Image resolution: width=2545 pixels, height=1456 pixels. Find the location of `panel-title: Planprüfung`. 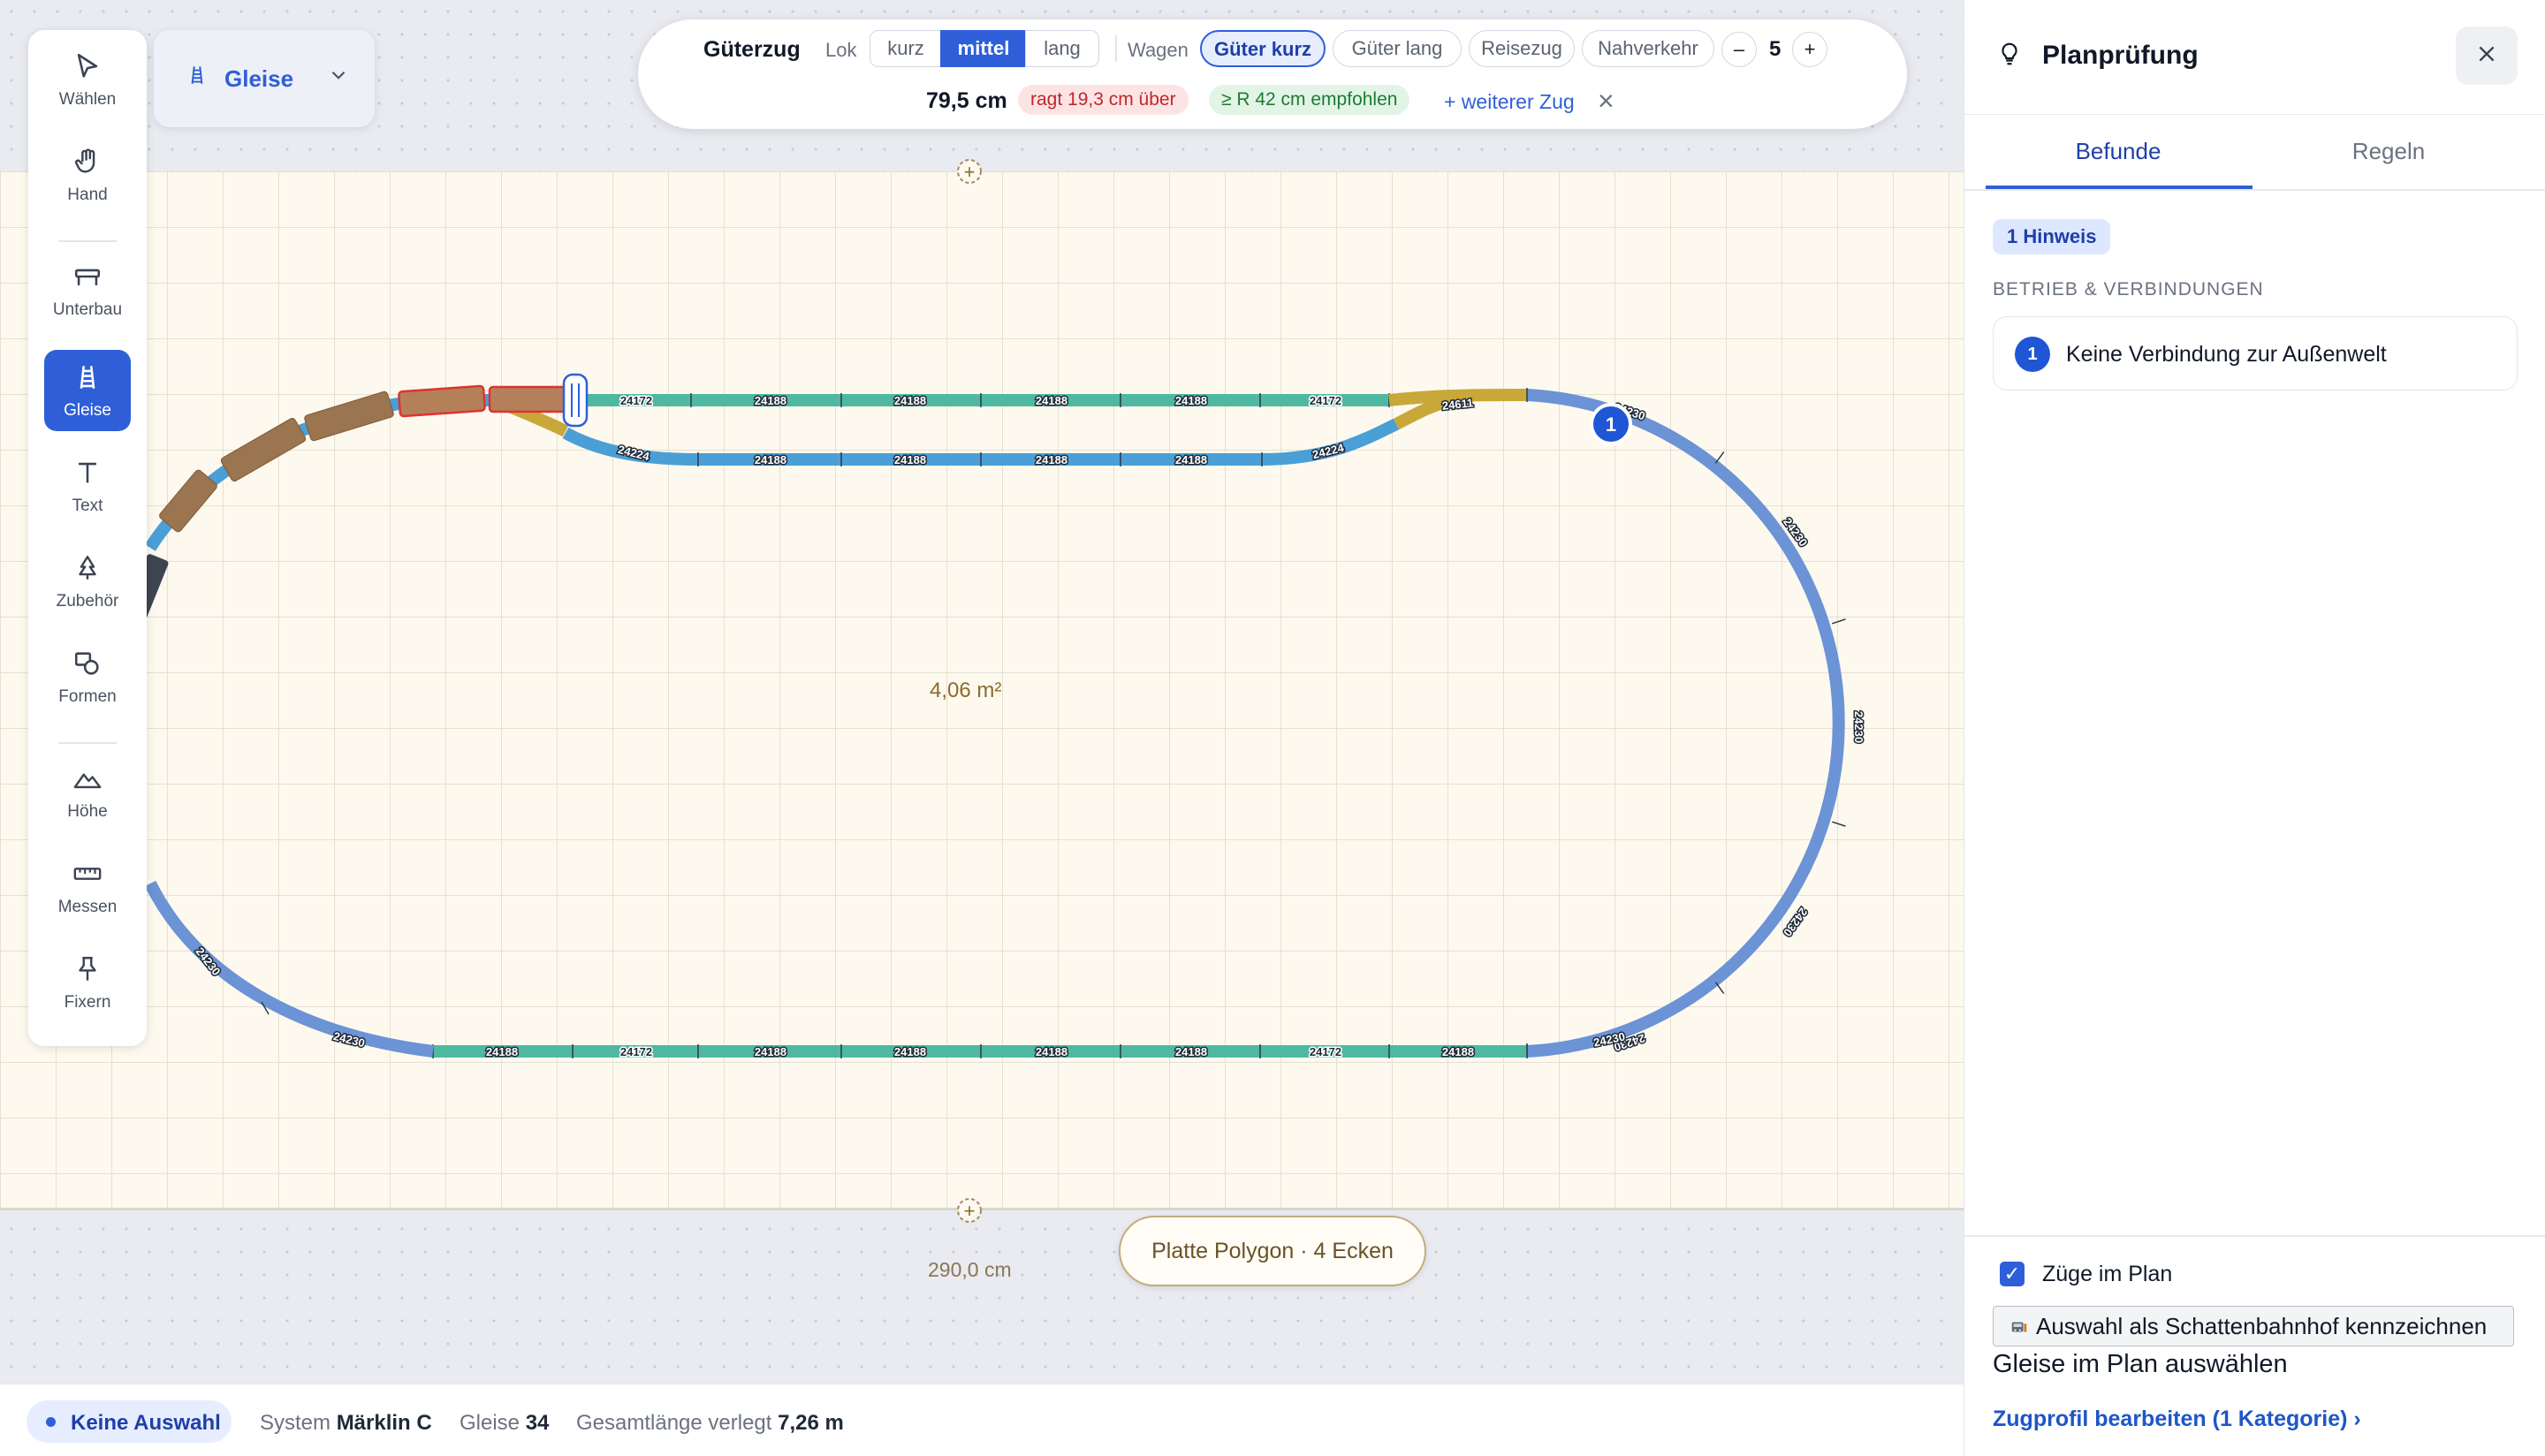

panel-title: Planprüfung is located at coordinates (2120, 55).